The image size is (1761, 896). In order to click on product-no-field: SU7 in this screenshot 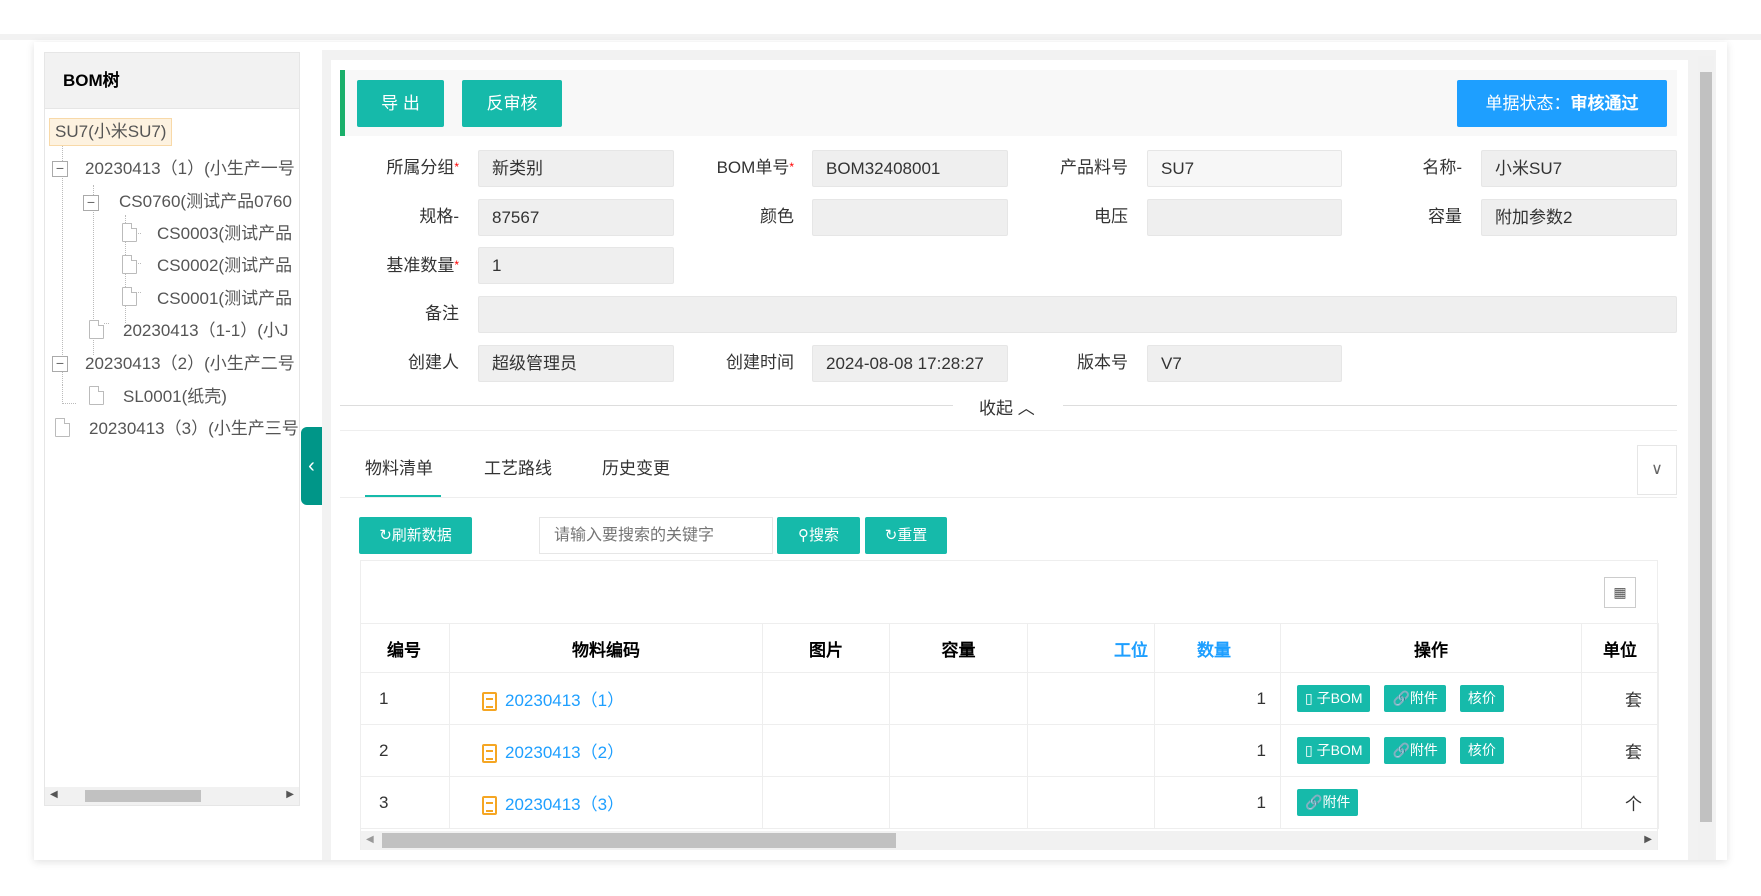, I will do `click(1244, 168)`.